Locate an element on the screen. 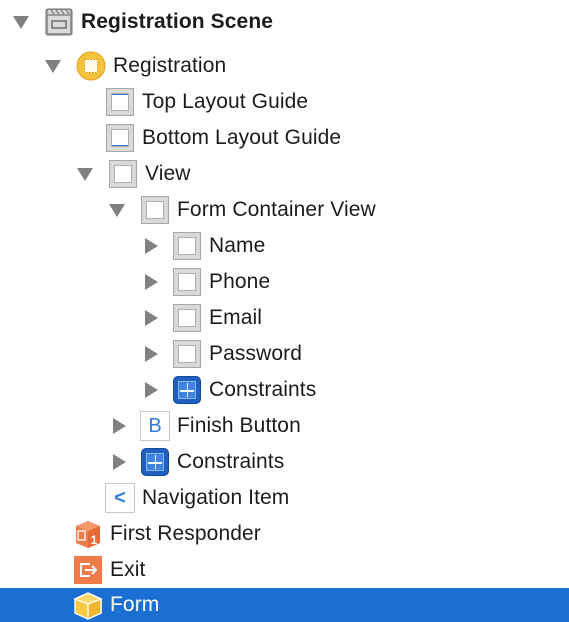 The height and width of the screenshot is (622, 569). outline-row-form-container-view: Form Container View is located at coordinates (284, 210).